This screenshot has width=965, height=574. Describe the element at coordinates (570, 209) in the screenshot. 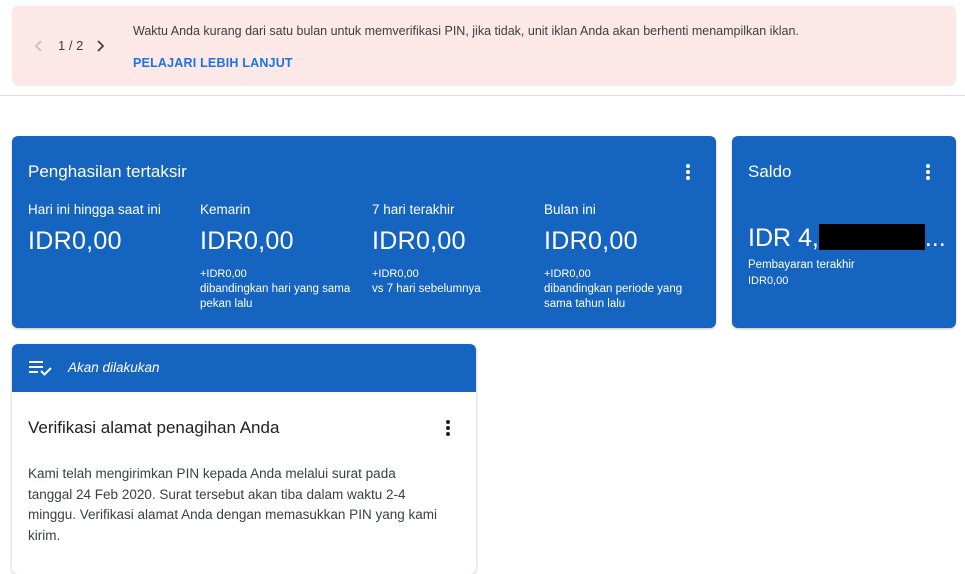

I see `metric-label: Bulan ini` at that location.